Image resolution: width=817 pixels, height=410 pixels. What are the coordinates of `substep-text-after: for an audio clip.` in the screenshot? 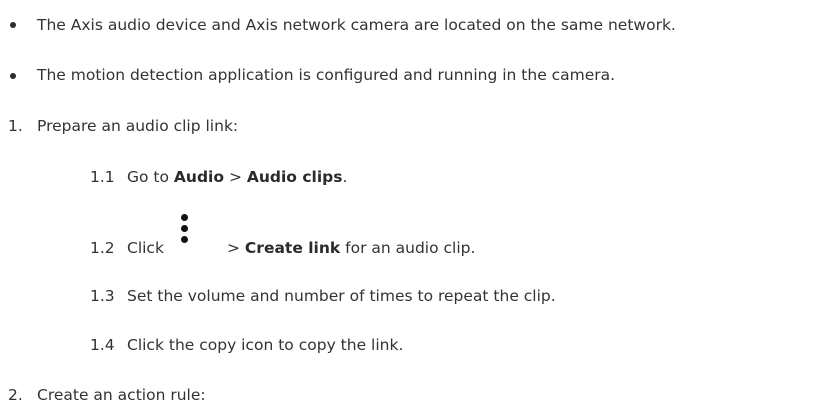 It's located at (408, 248).